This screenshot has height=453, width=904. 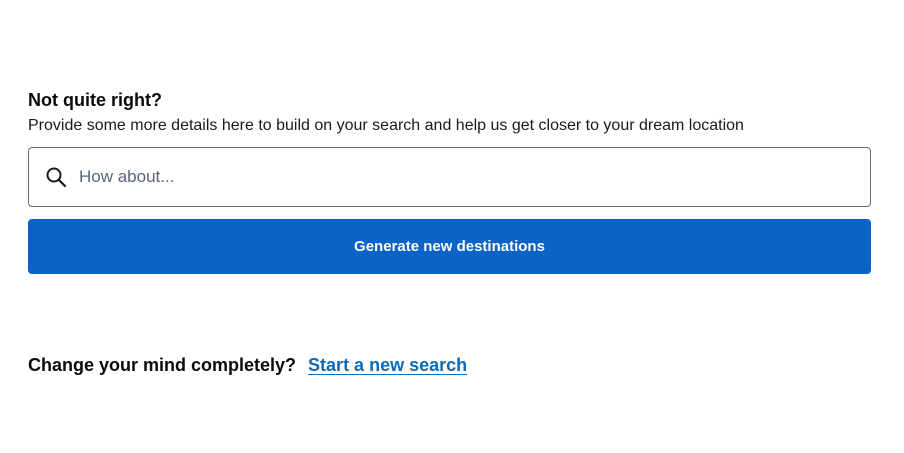 What do you see at coordinates (449, 246) in the screenshot?
I see `generate-destinations-button: Generate new destinations` at bounding box center [449, 246].